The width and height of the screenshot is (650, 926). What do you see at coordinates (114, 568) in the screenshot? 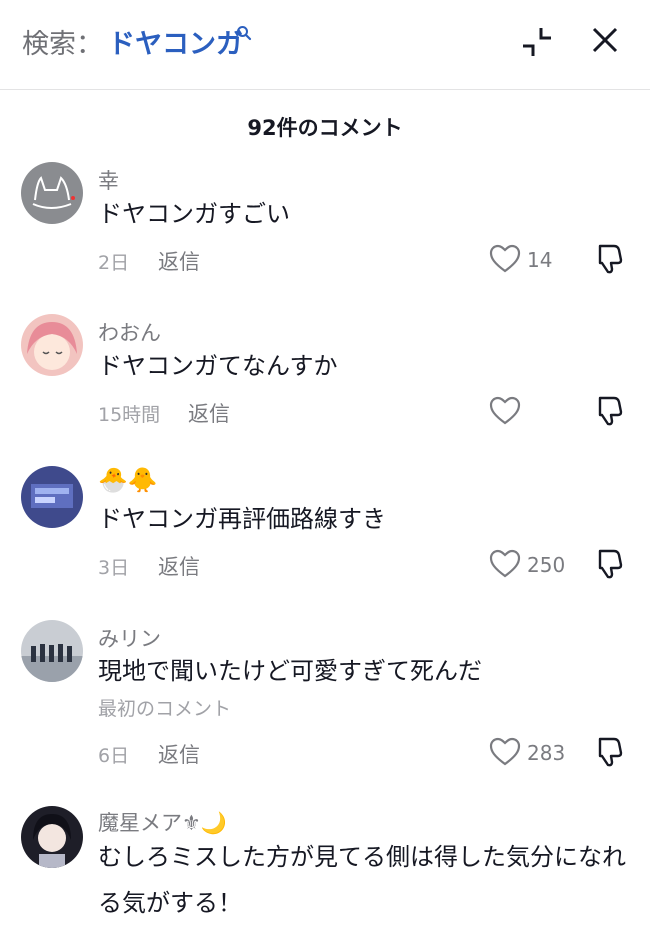
I see `comment-time: 3日` at bounding box center [114, 568].